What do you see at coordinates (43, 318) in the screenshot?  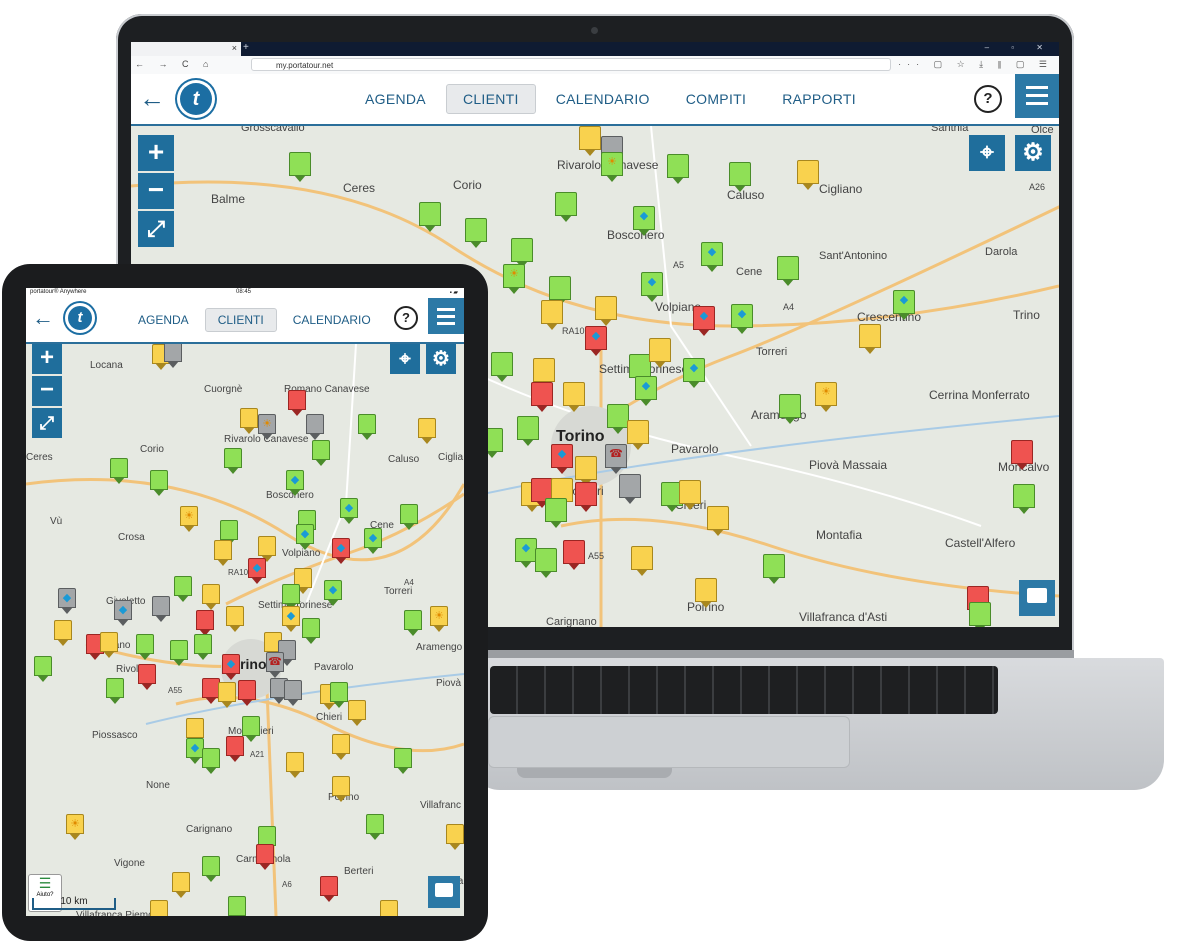 I see `back-arrow-icon: ←` at bounding box center [43, 318].